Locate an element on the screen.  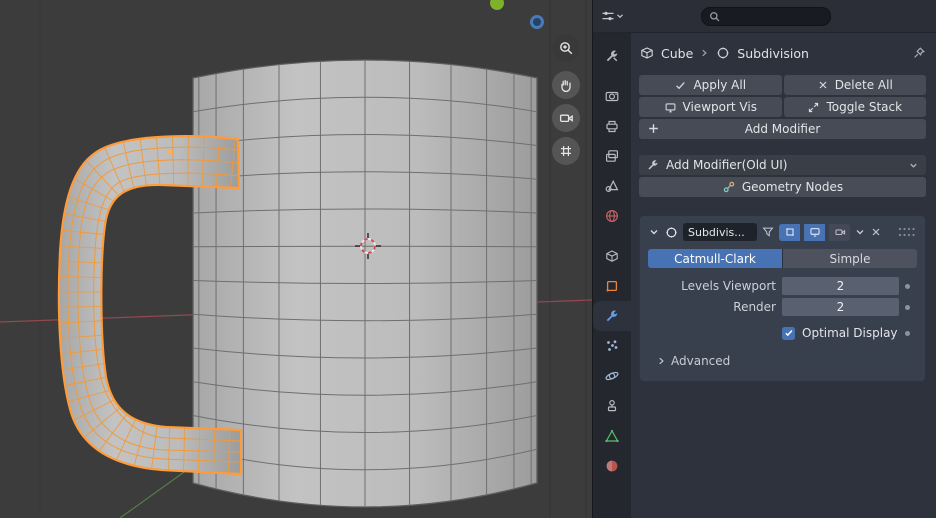
render-icon is located at coordinates (612, 96).